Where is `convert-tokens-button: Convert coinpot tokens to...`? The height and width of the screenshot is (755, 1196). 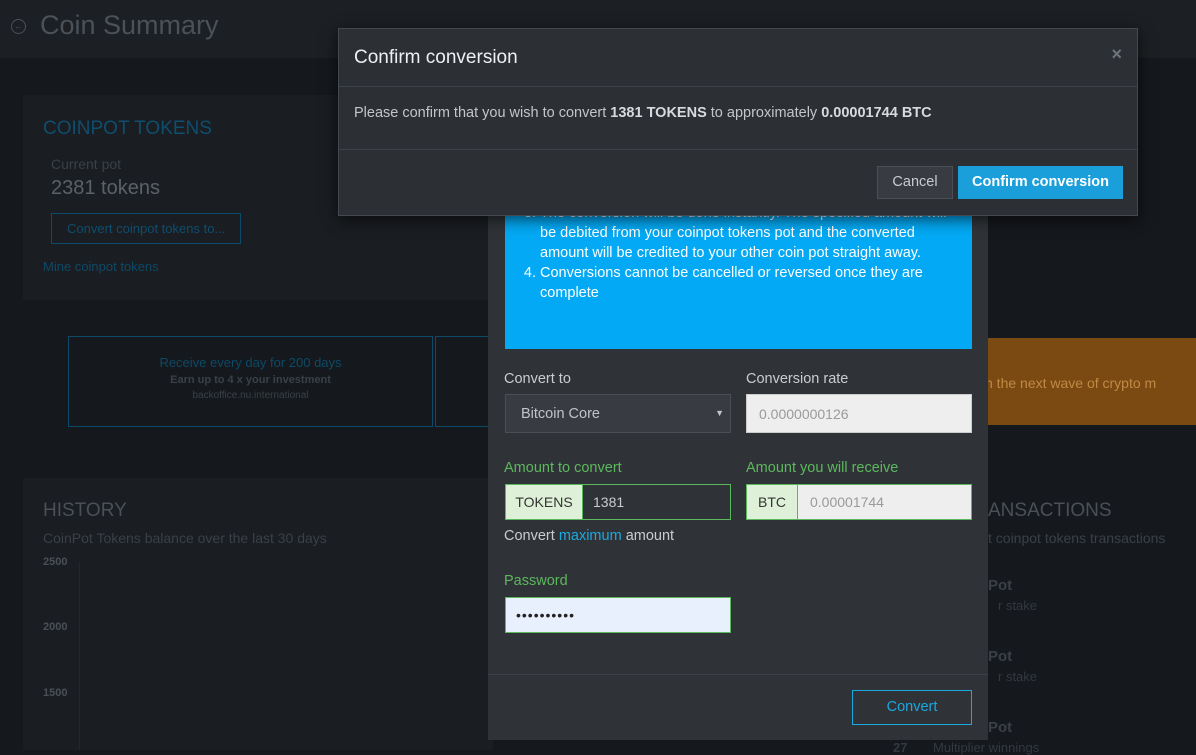
convert-tokens-button: Convert coinpot tokens to... is located at coordinates (146, 228).